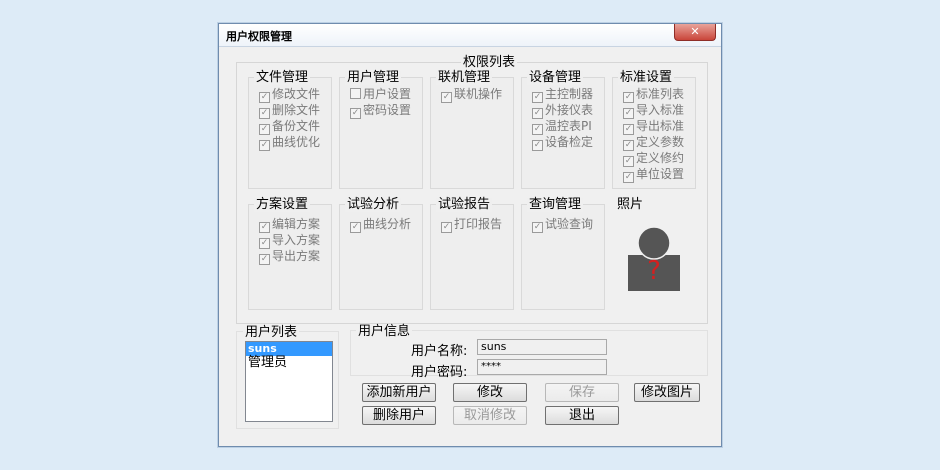  I want to click on checkbox-label: 单位设置, so click(660, 174).